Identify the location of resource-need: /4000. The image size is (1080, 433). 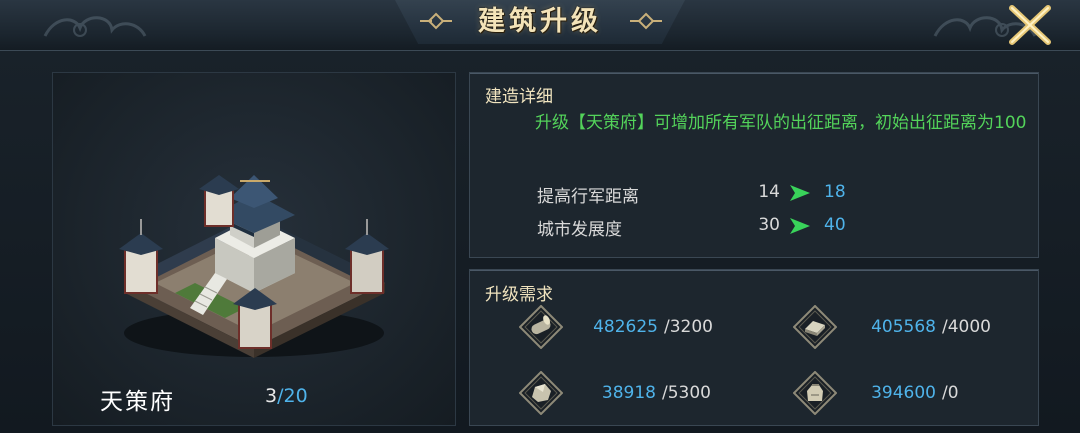
(966, 327).